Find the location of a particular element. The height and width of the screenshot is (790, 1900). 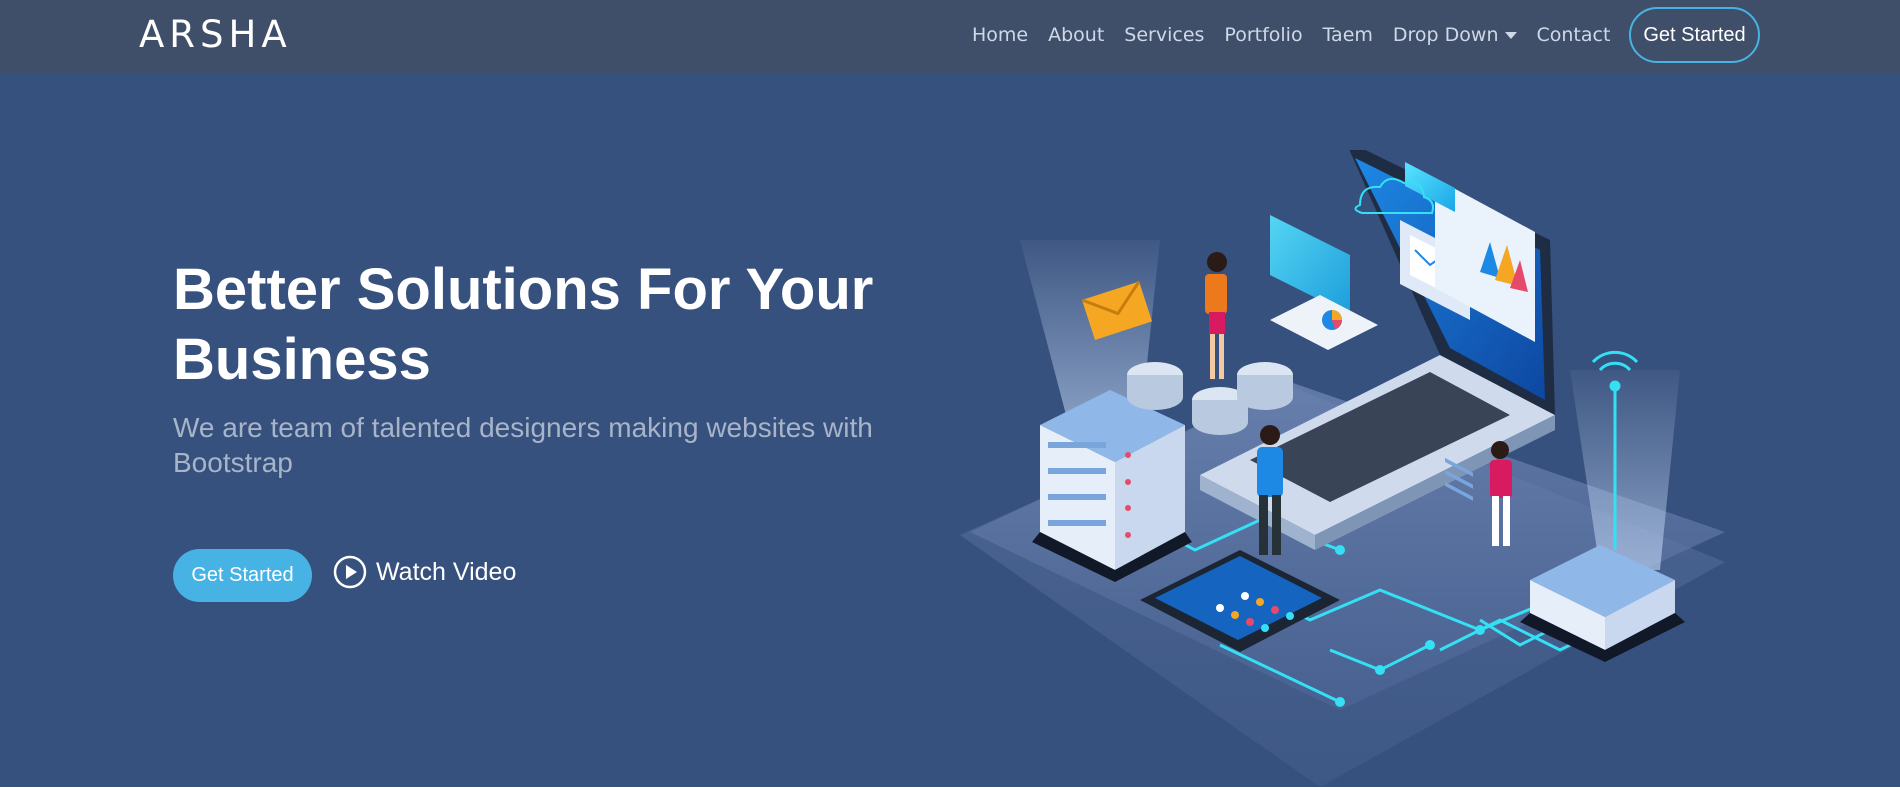

nav-item-dropdown: Drop Down is located at coordinates (1455, 35).